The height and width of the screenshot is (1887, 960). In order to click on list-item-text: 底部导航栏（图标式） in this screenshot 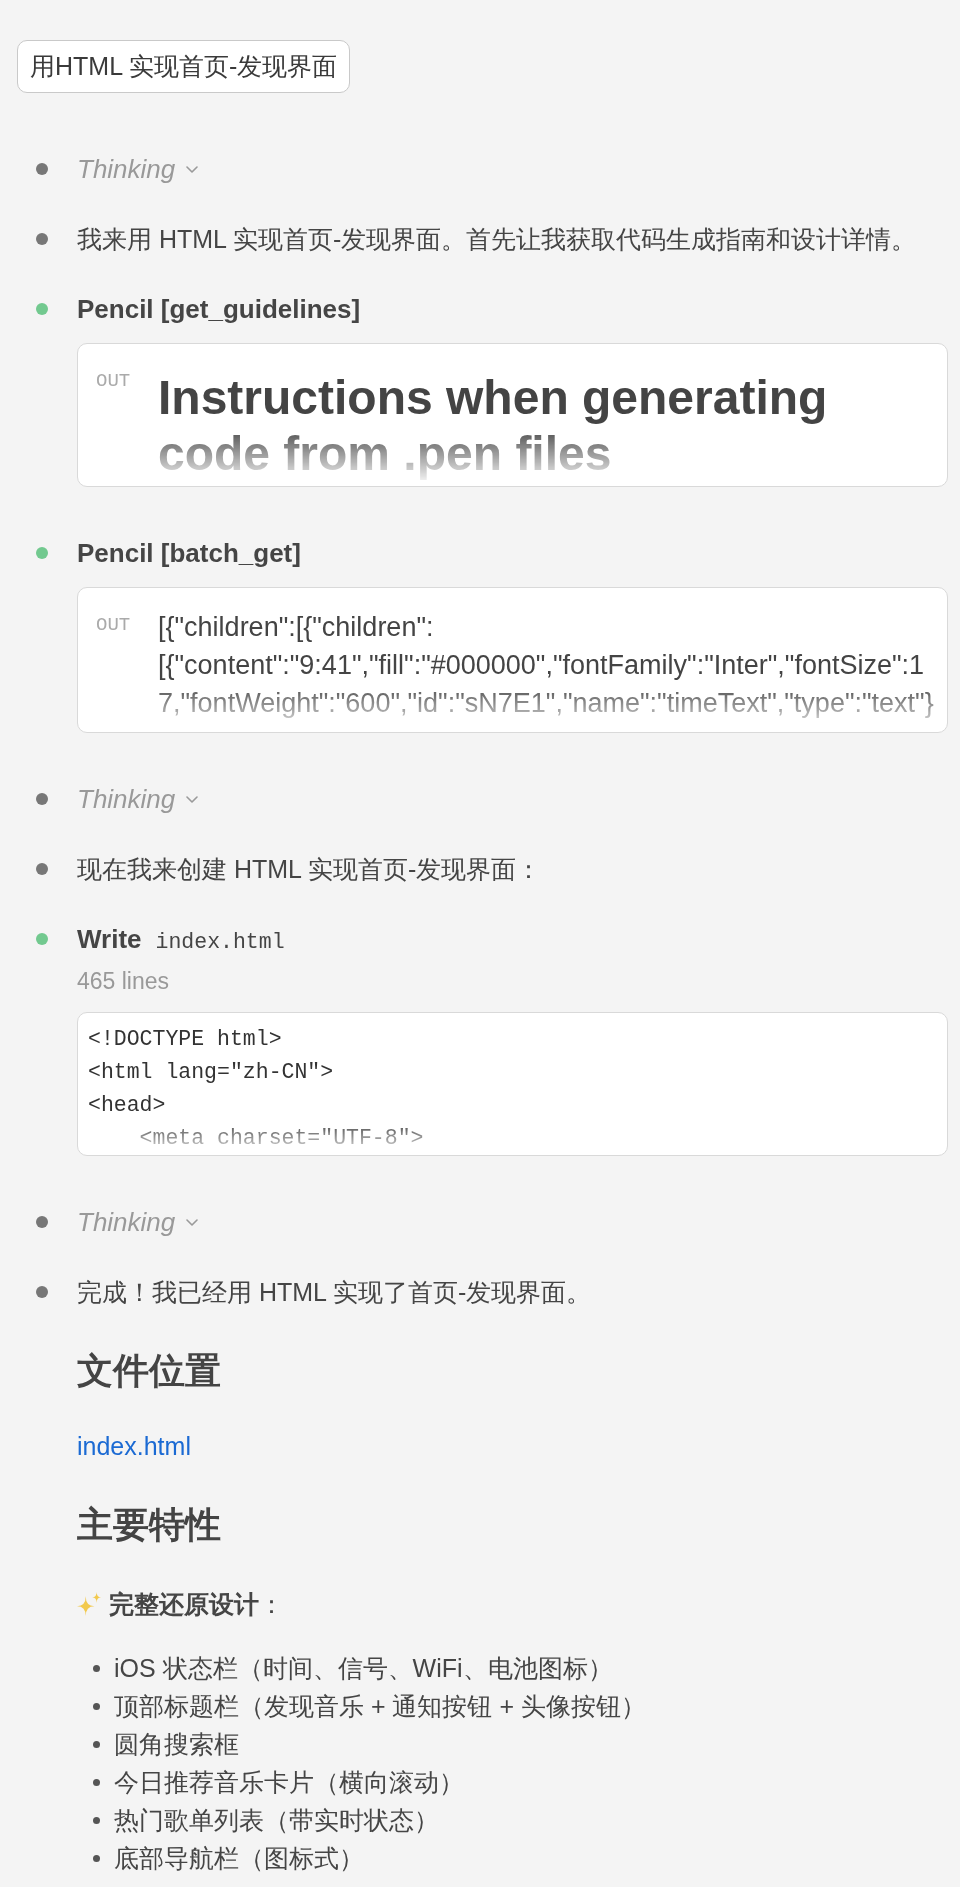, I will do `click(239, 1858)`.